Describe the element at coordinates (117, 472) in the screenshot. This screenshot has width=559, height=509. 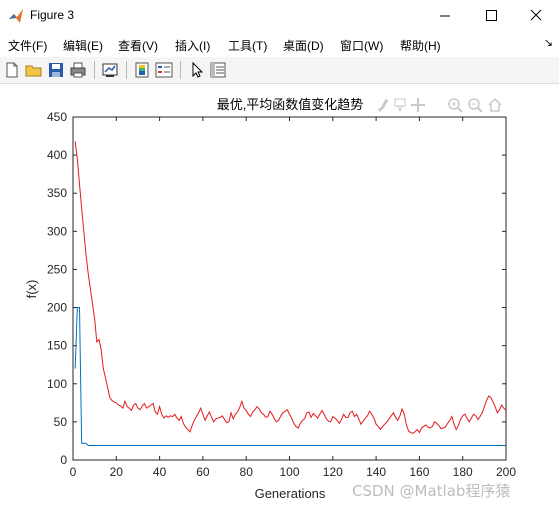
I see `x-tick-label: 20` at that location.